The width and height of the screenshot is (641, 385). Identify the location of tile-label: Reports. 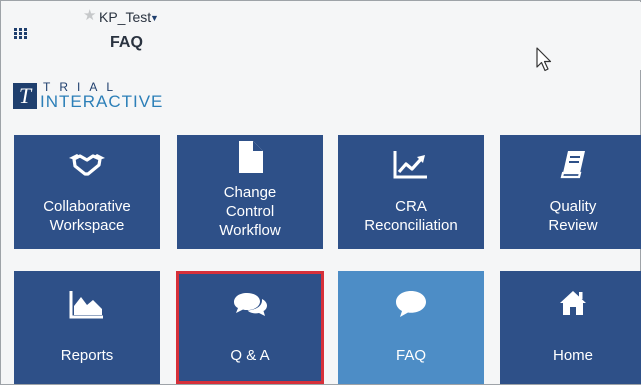
(87, 355).